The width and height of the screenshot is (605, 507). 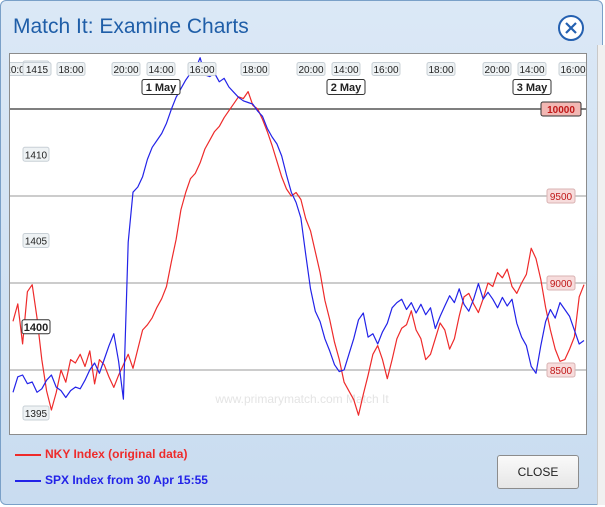 I want to click on left-axis-label: 1400, so click(x=36, y=328).